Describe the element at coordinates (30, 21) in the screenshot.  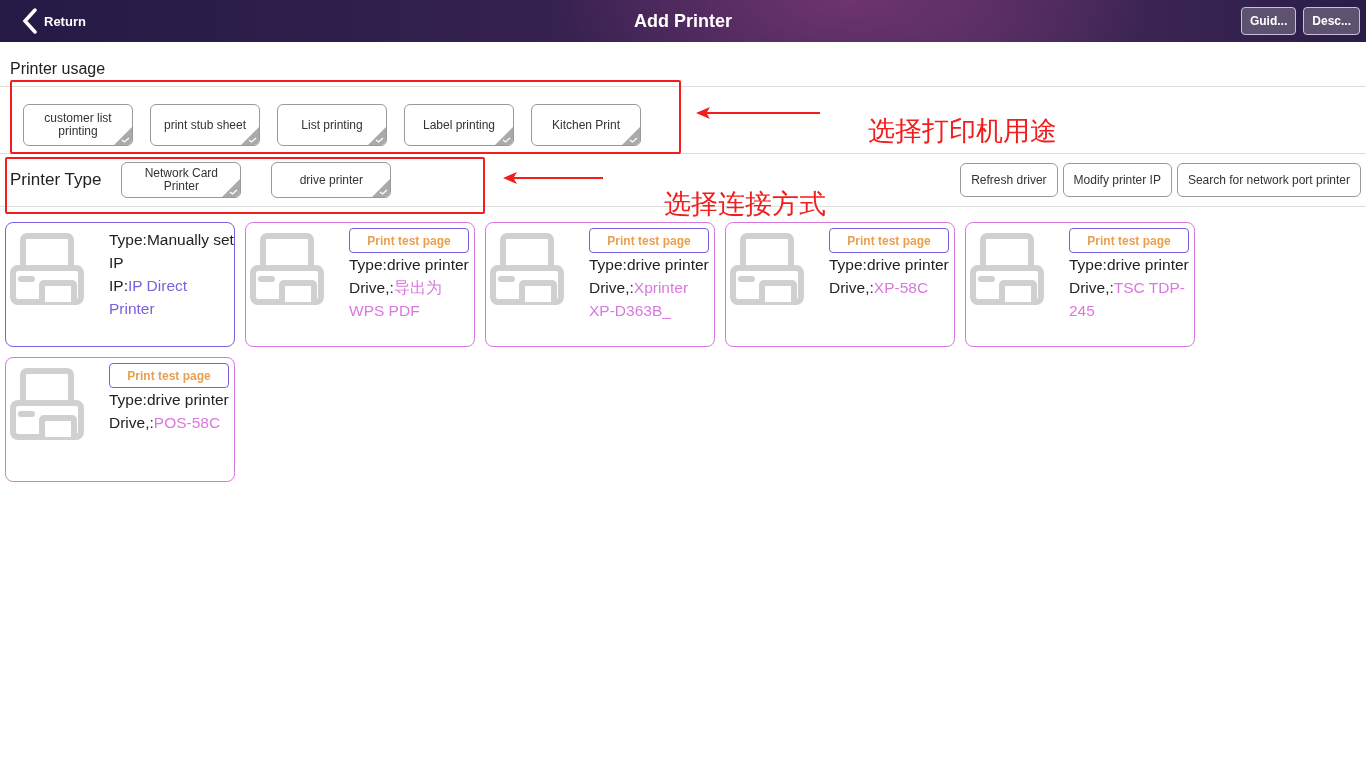
I see `back-icon` at that location.